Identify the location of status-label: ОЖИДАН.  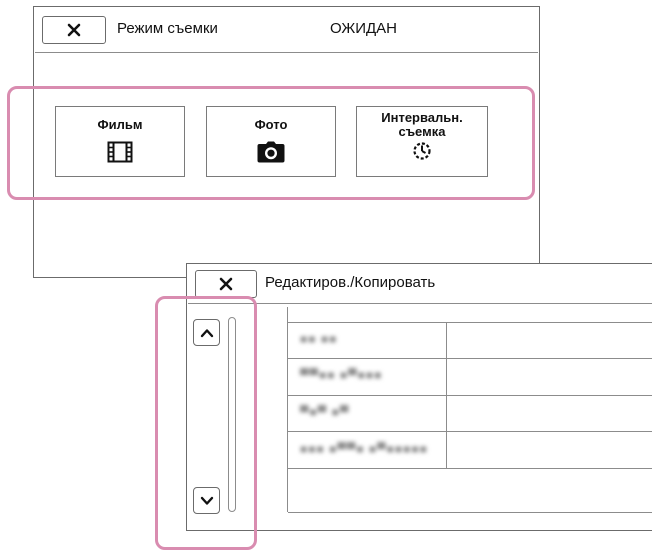
(363, 28).